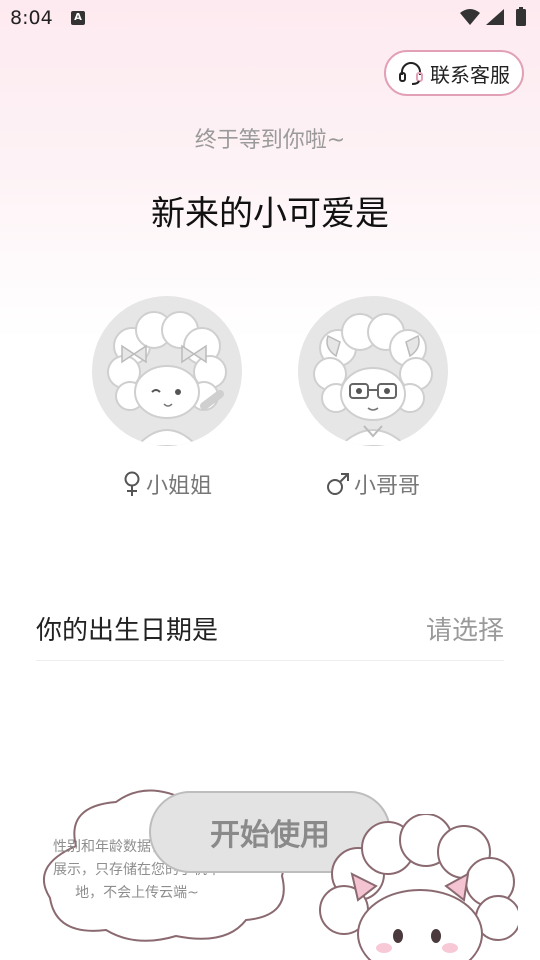  What do you see at coordinates (132, 483) in the screenshot?
I see `female-icon` at bounding box center [132, 483].